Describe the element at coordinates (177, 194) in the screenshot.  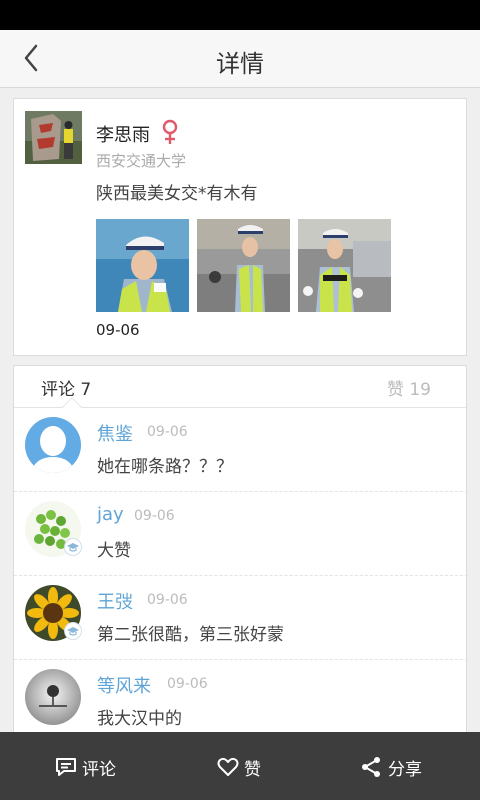
I see `post-text: 陕西最美女交*有木有` at that location.